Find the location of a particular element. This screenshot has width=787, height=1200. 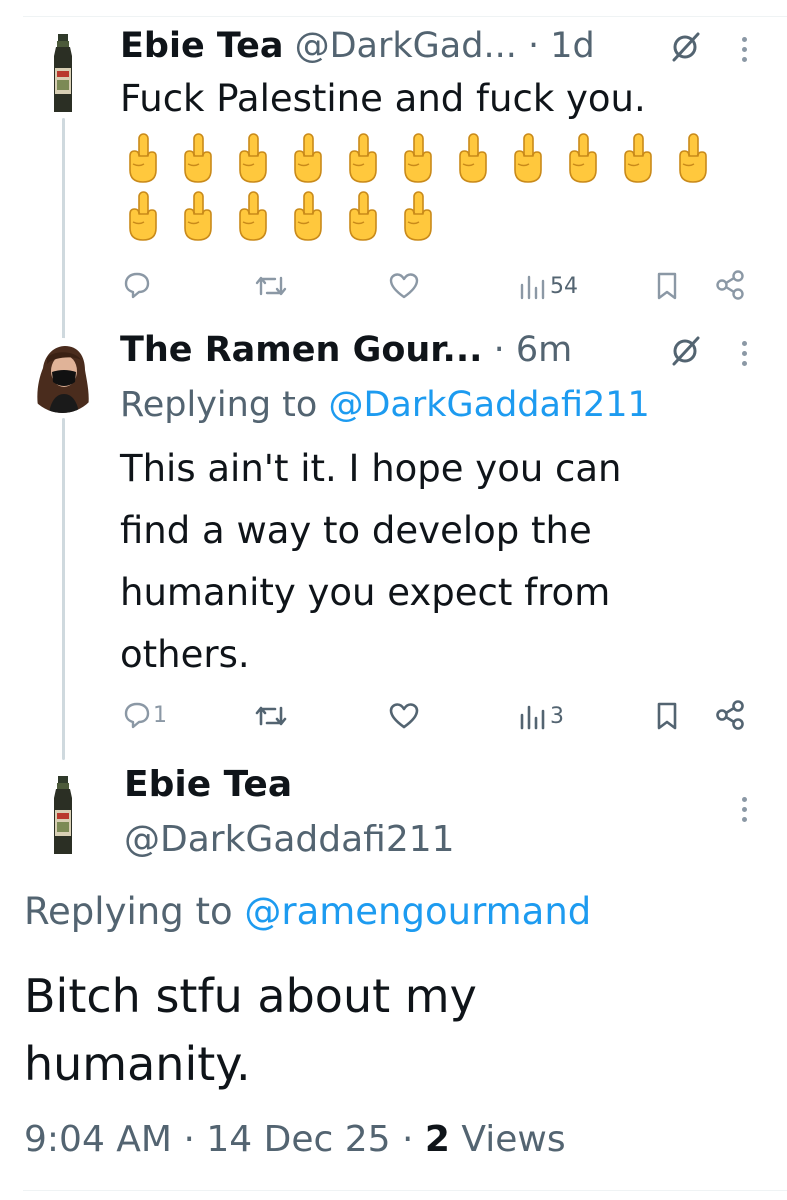

tweet-text: Bitch stfu about my humanity. is located at coordinates (394, 1030).